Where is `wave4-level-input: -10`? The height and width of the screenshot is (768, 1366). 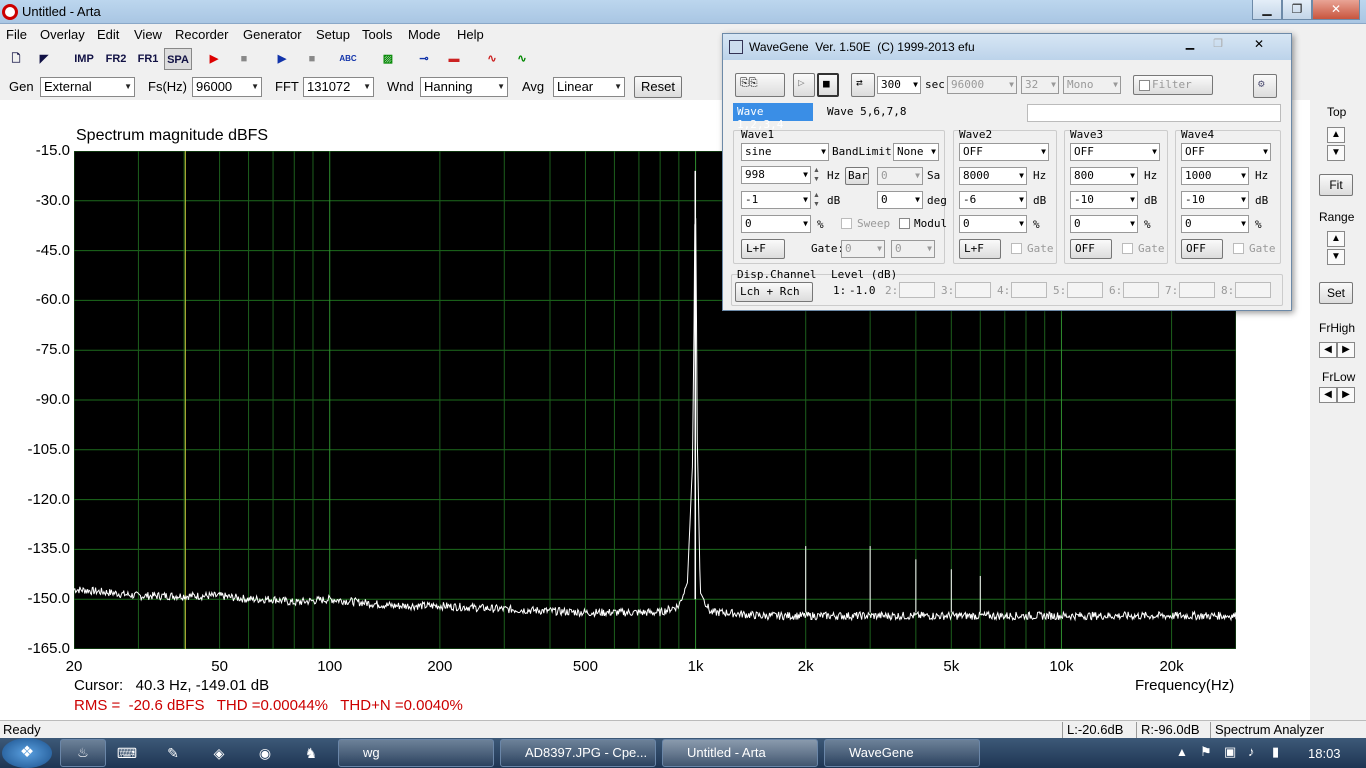
wave4-level-input: -10 is located at coordinates (1215, 200).